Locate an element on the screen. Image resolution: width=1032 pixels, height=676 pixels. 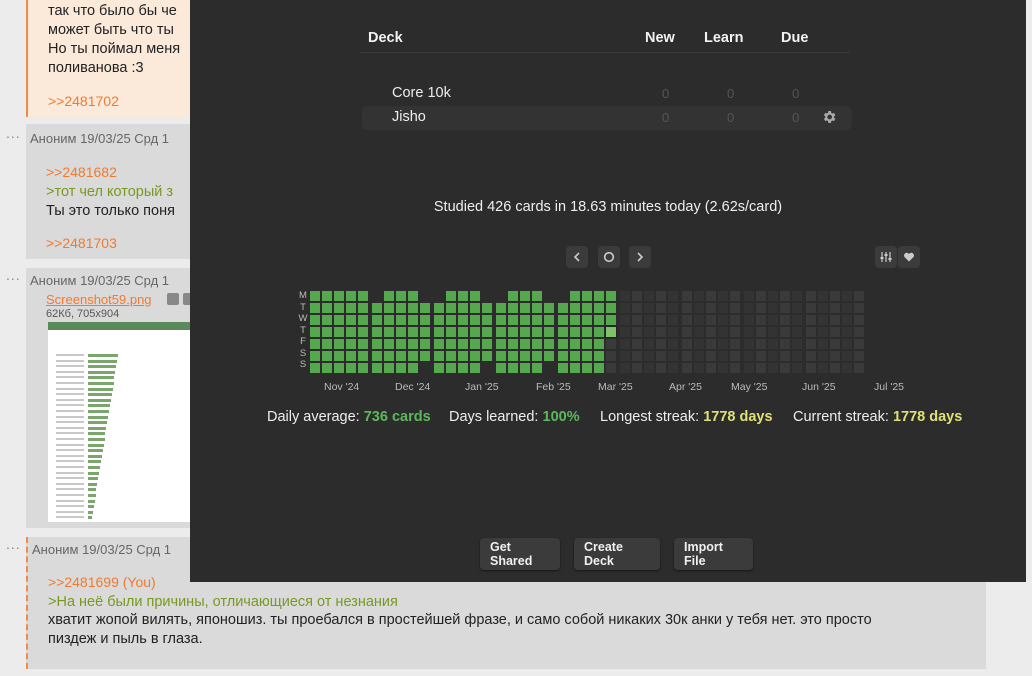
heatmap-today-button is located at coordinates (609, 257).